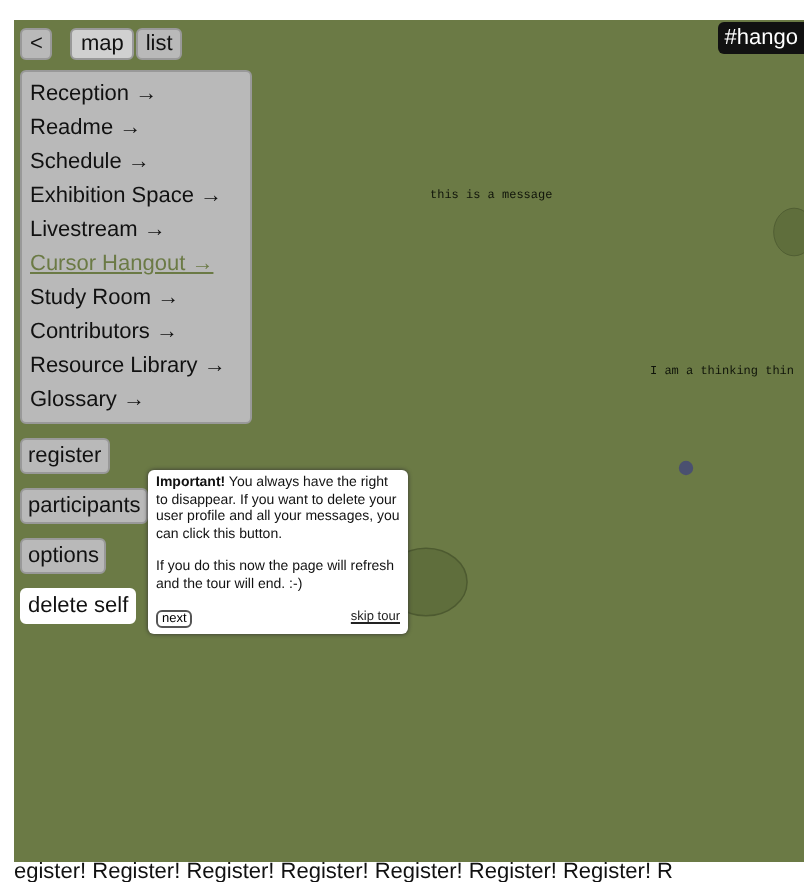  What do you see at coordinates (78, 606) in the screenshot?
I see `action-button: delete self` at bounding box center [78, 606].